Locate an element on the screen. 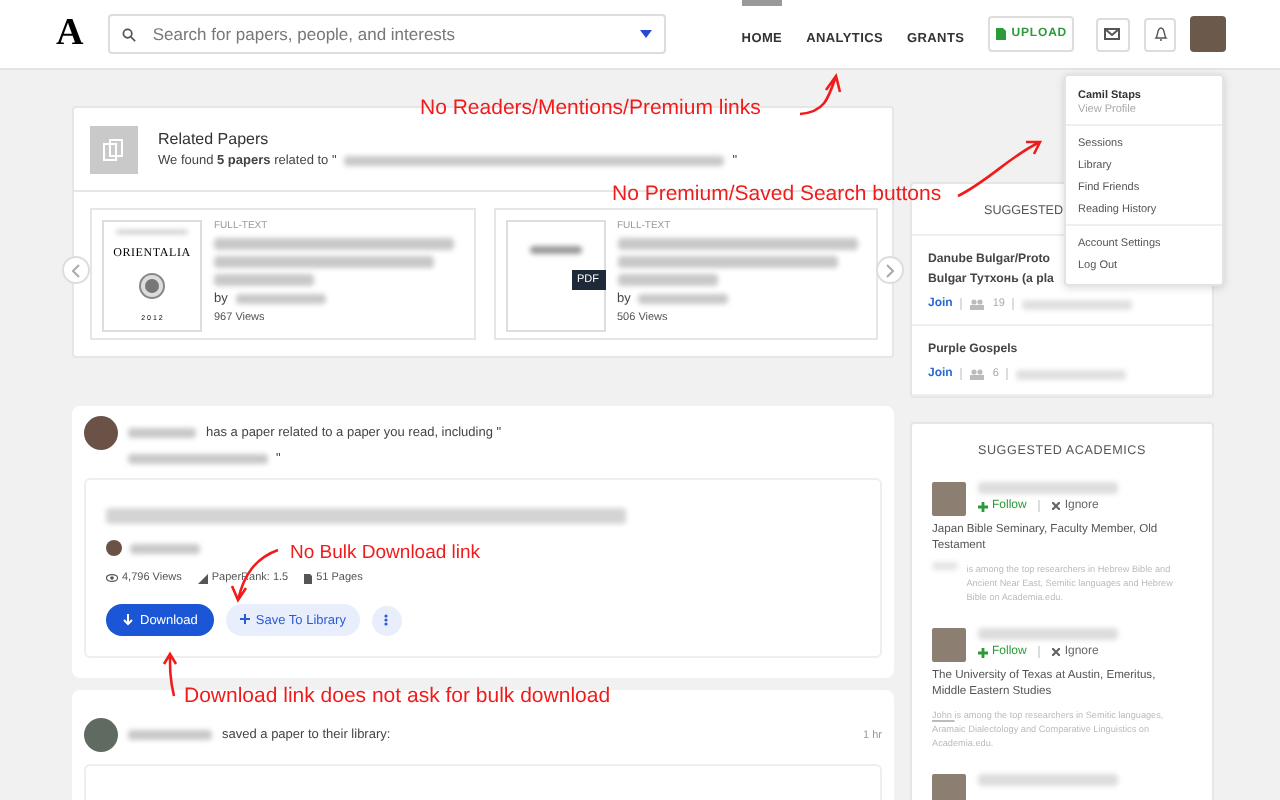  caret-icon is located at coordinates (645, 34).